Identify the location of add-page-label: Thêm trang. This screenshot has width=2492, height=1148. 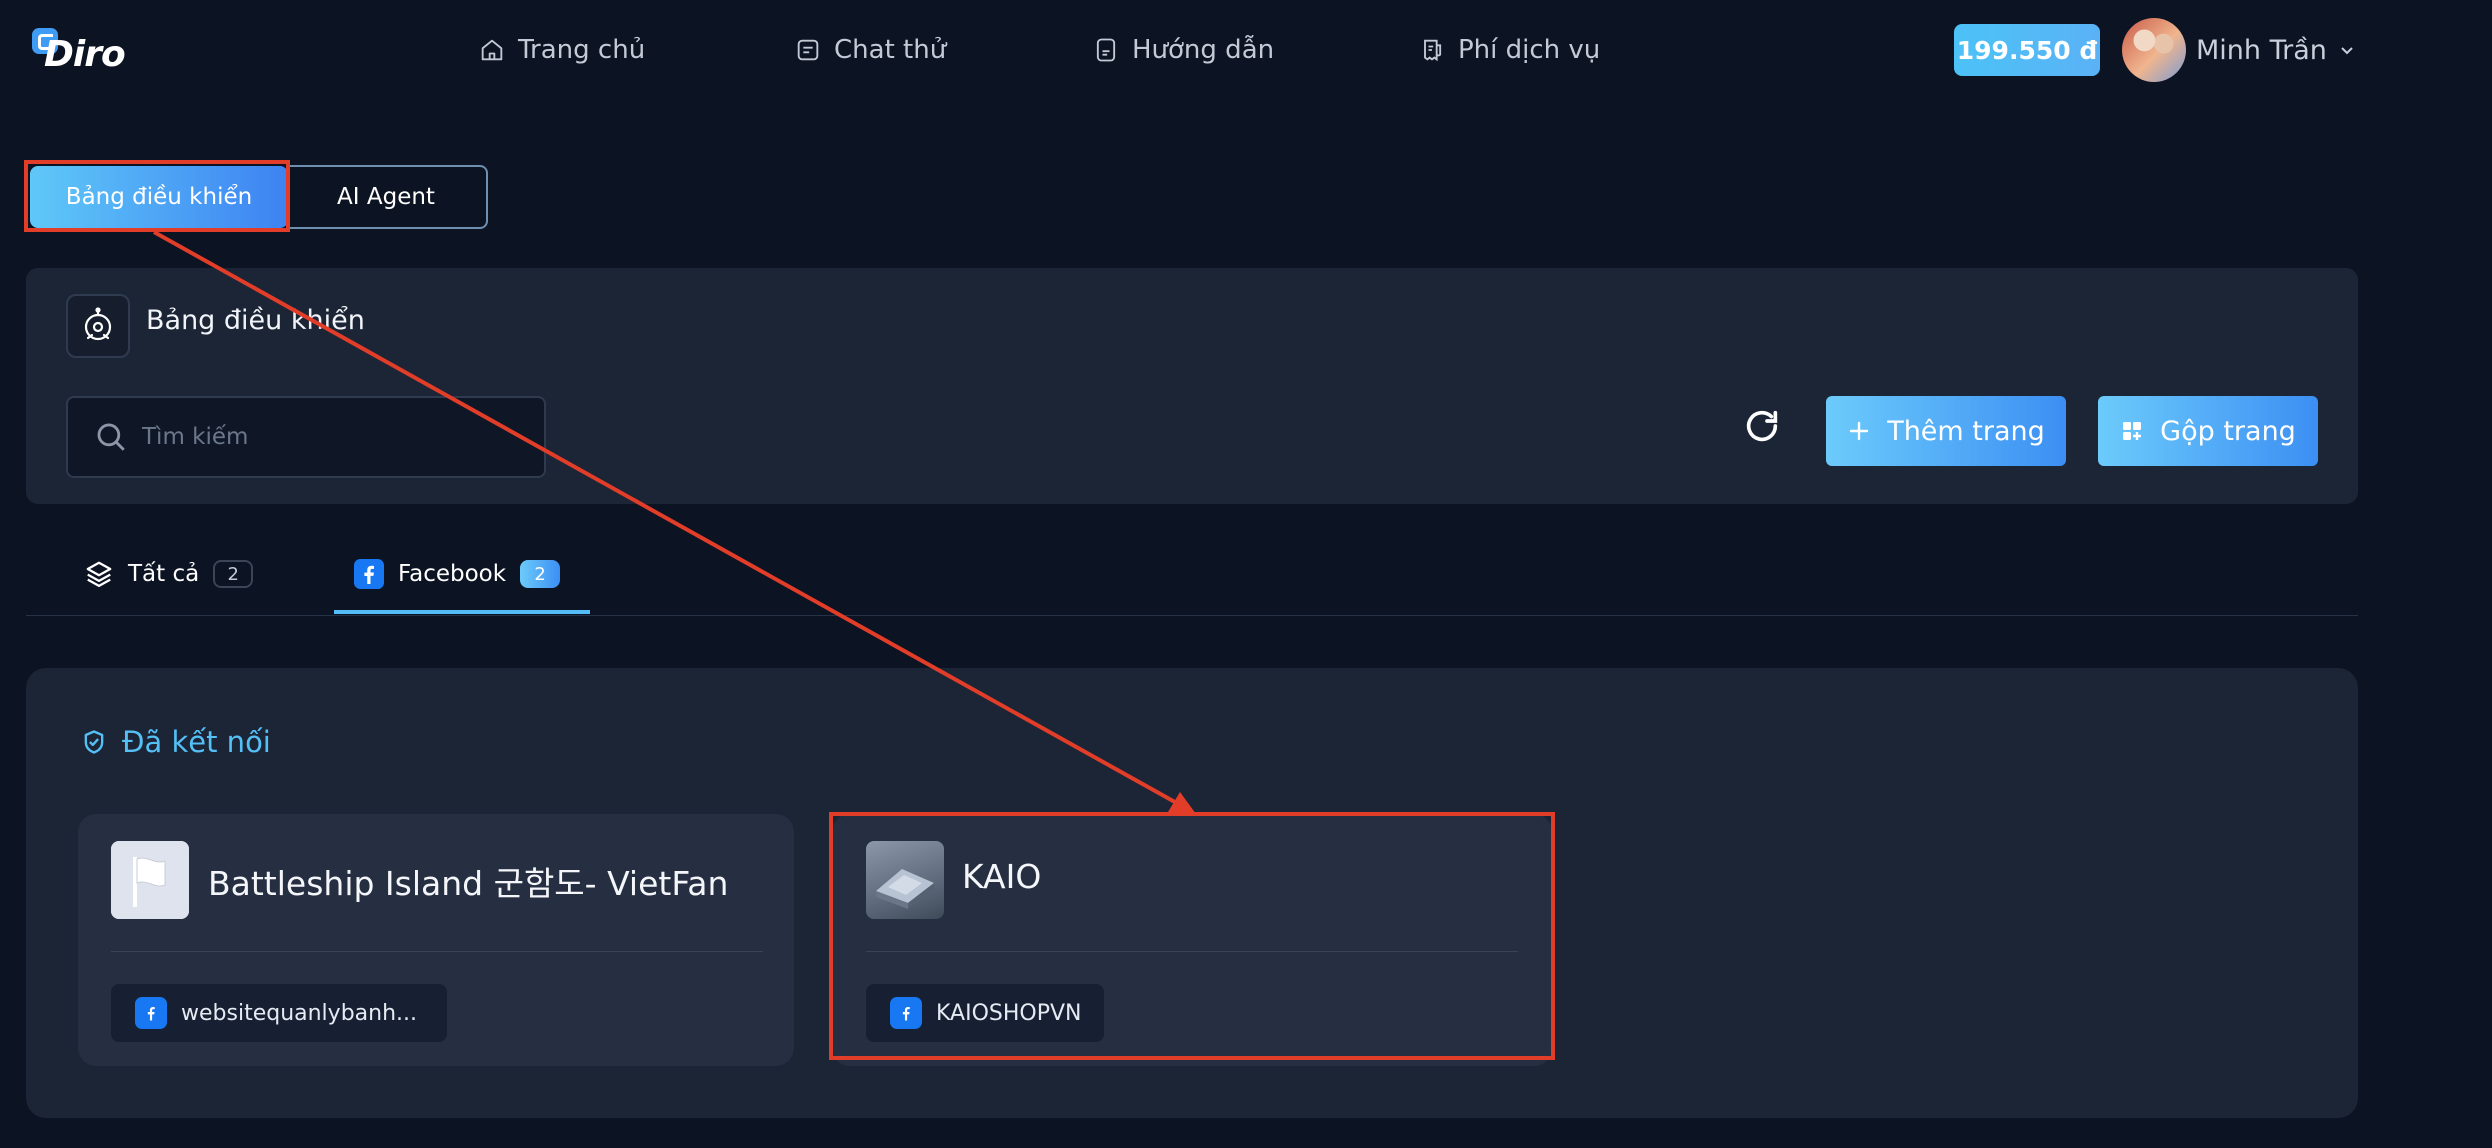
(1966, 431).